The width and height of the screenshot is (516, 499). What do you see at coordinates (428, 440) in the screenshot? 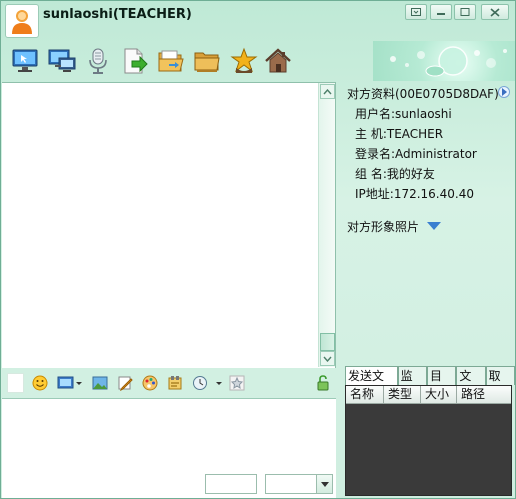
I see `file-list: 名称 类型 大小 路径` at bounding box center [428, 440].